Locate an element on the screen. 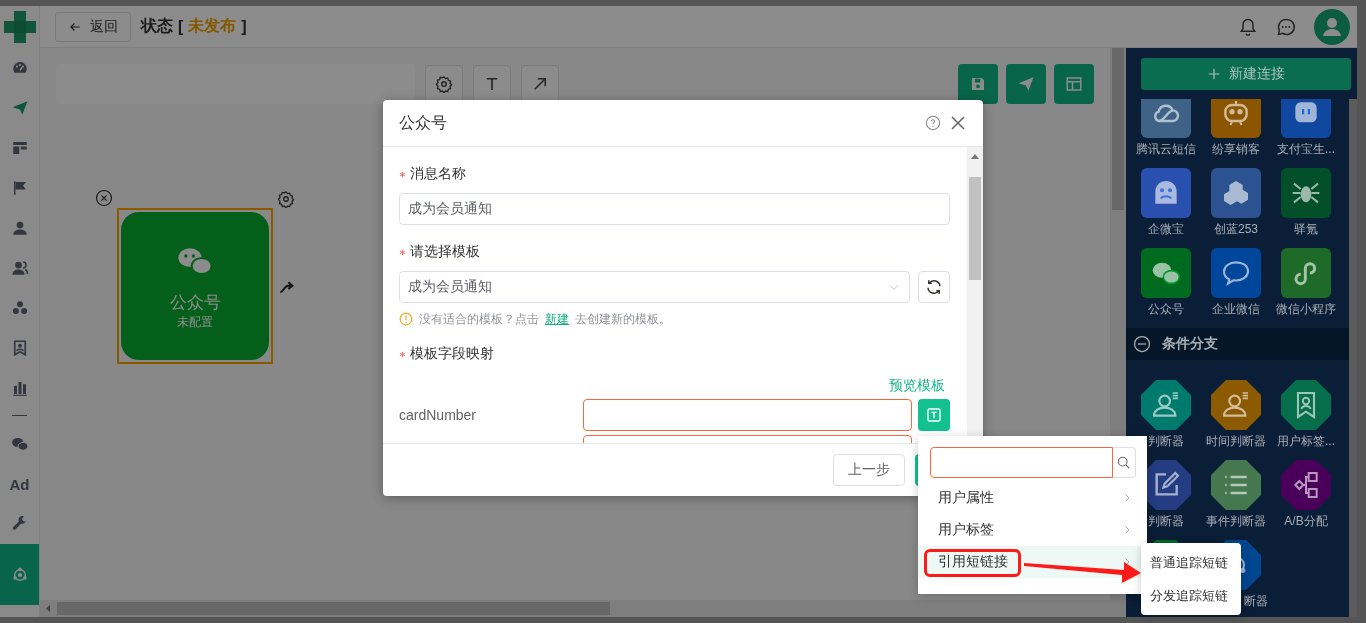 This screenshot has height=623, width=1366. bracket-text: ] is located at coordinates (244, 26).